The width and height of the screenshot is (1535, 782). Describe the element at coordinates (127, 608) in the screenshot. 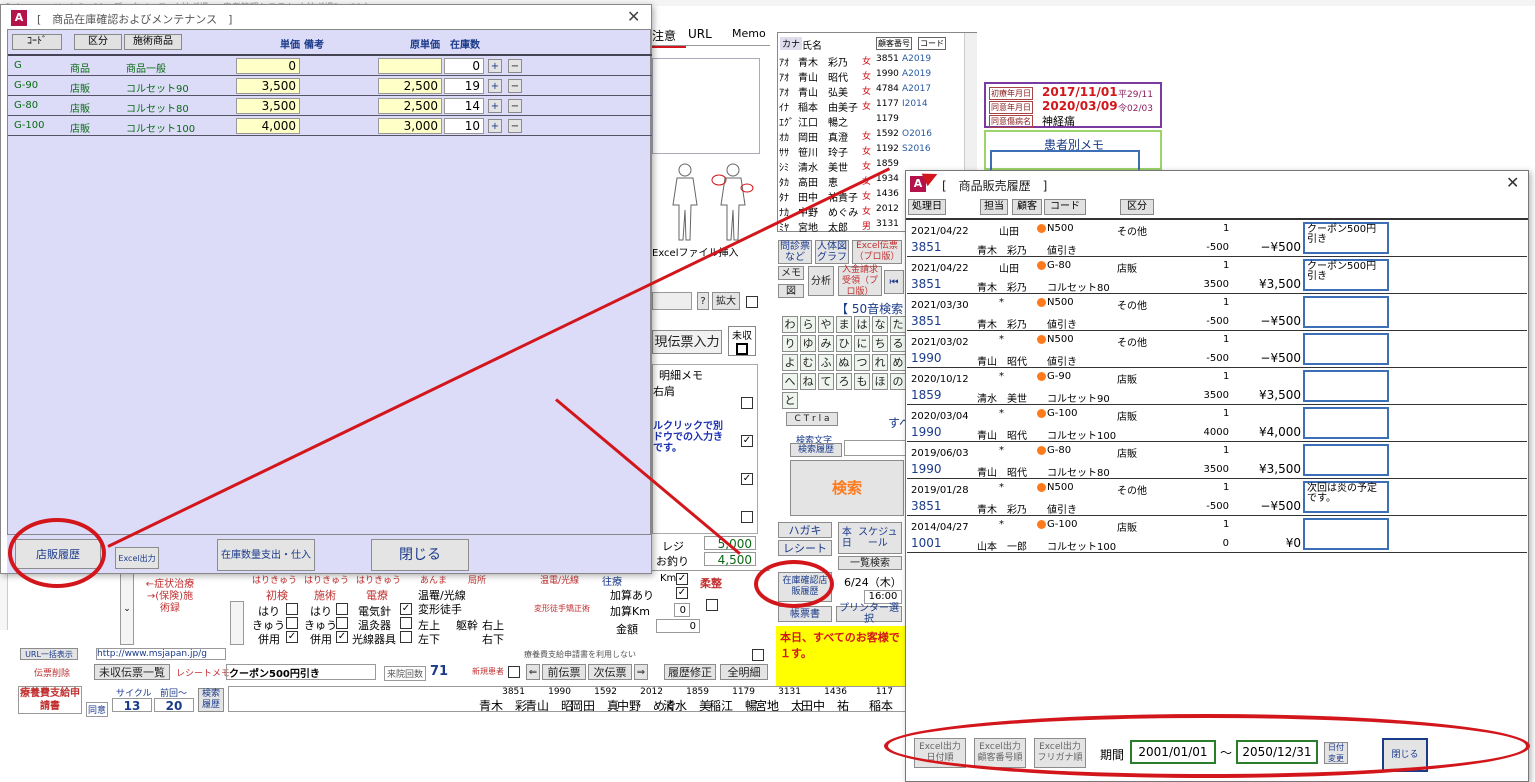

I see `symptom-dropdown: ⌄` at that location.